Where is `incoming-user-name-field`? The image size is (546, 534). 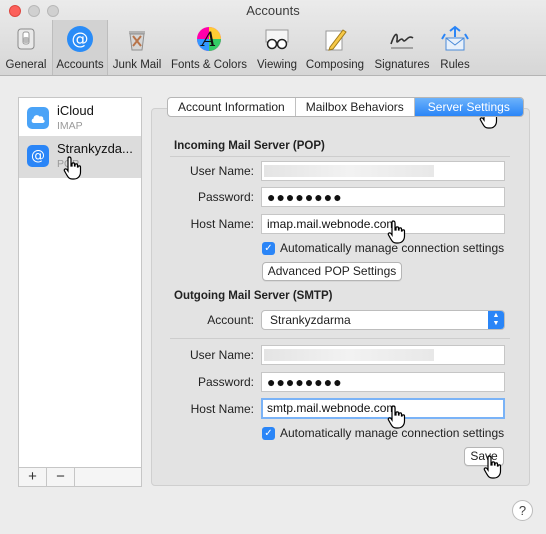 incoming-user-name-field is located at coordinates (383, 171).